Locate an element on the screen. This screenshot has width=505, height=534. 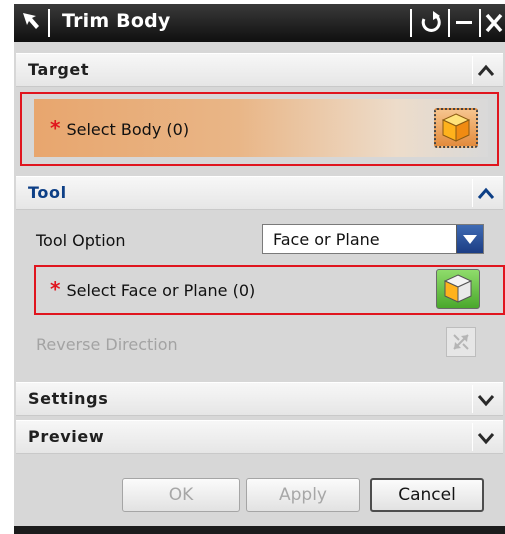
minimize-icon is located at coordinates (467, 23).